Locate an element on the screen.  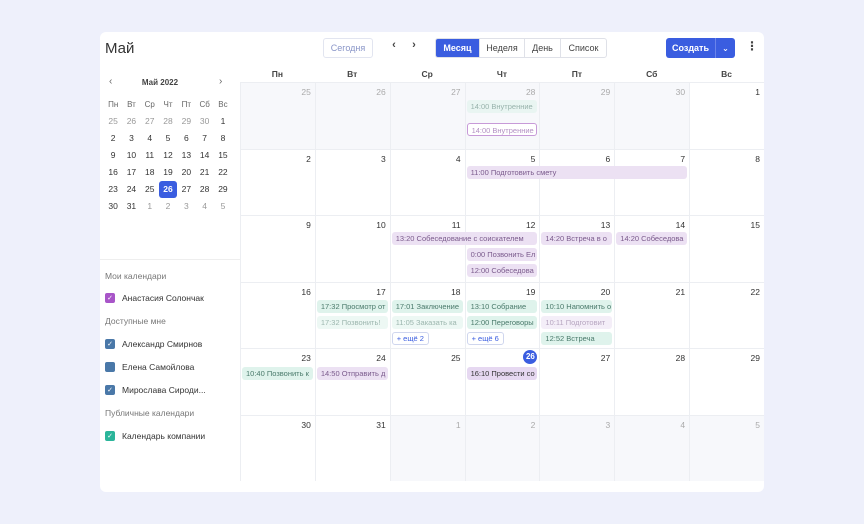
mini-day: 29 is located at coordinates (223, 189).